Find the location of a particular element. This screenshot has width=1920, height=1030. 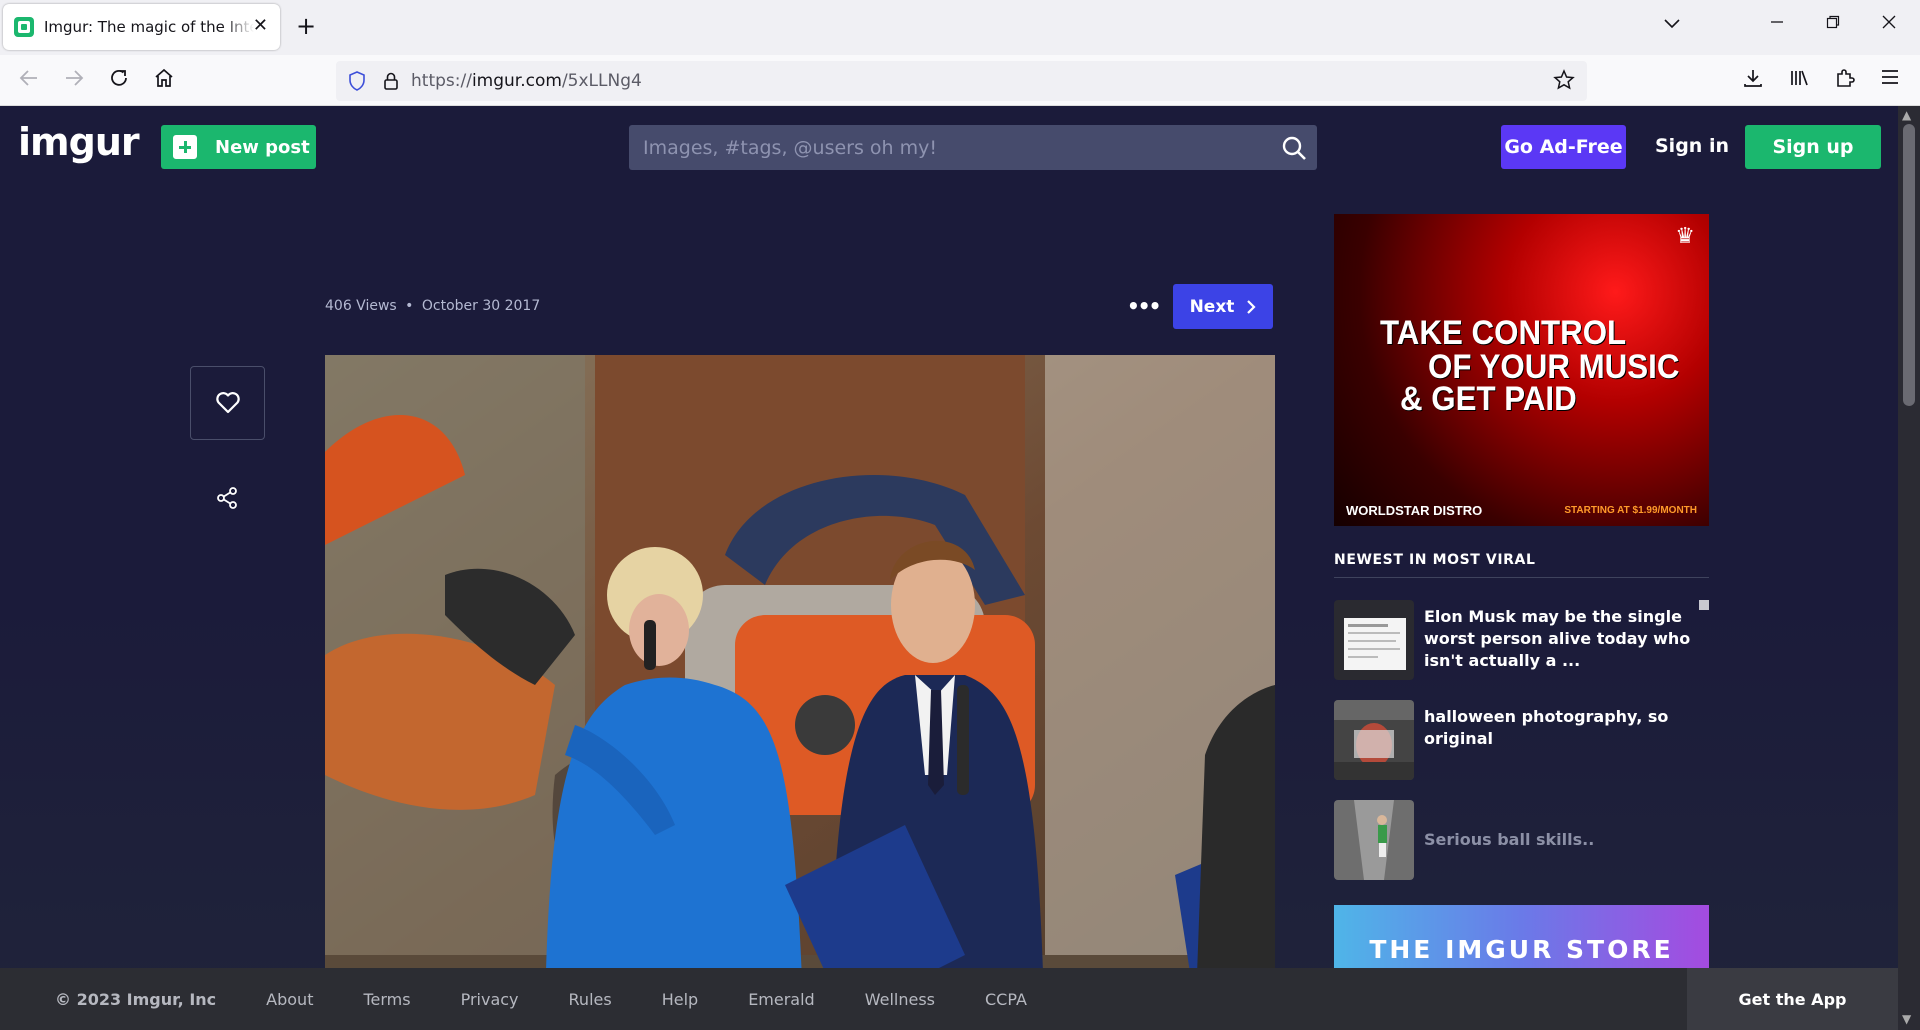

viral-item: halloween photography, so original is located at coordinates (1521, 740).